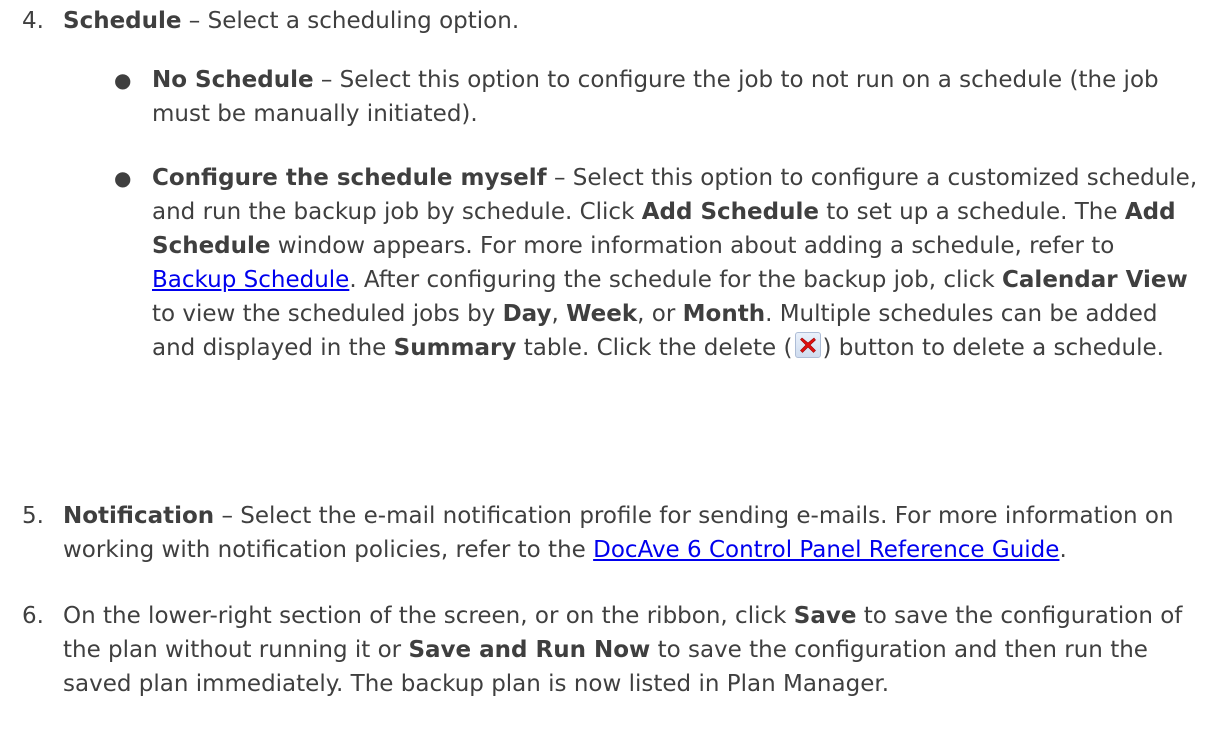 The image size is (1220, 742). Describe the element at coordinates (122, 21) in the screenshot. I see `step-title: Schedule` at that location.